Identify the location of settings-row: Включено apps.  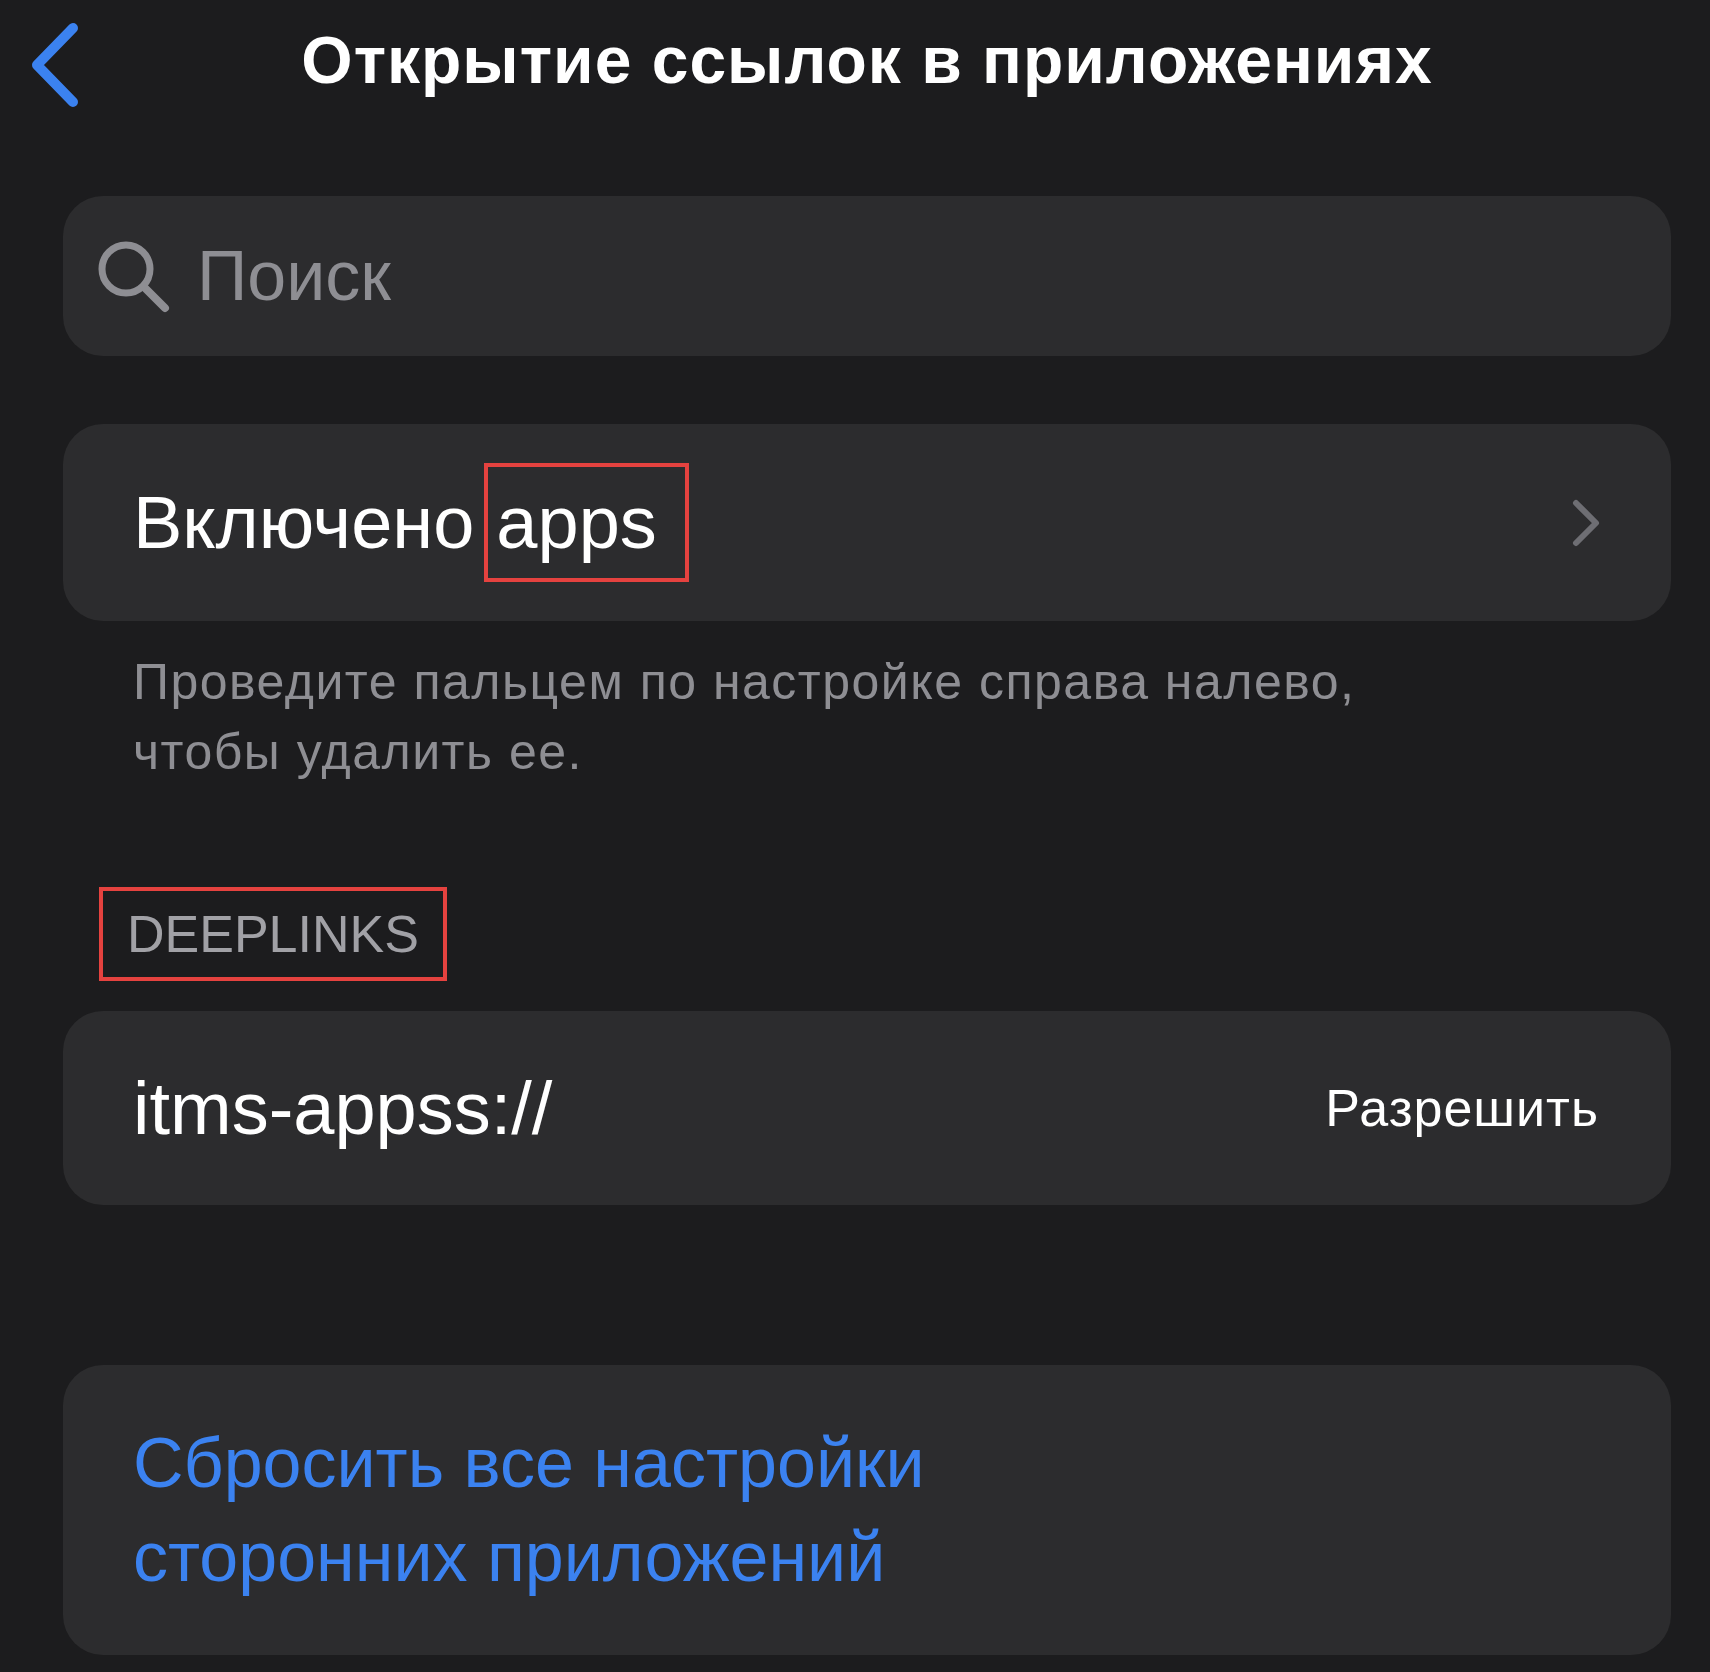
(867, 522).